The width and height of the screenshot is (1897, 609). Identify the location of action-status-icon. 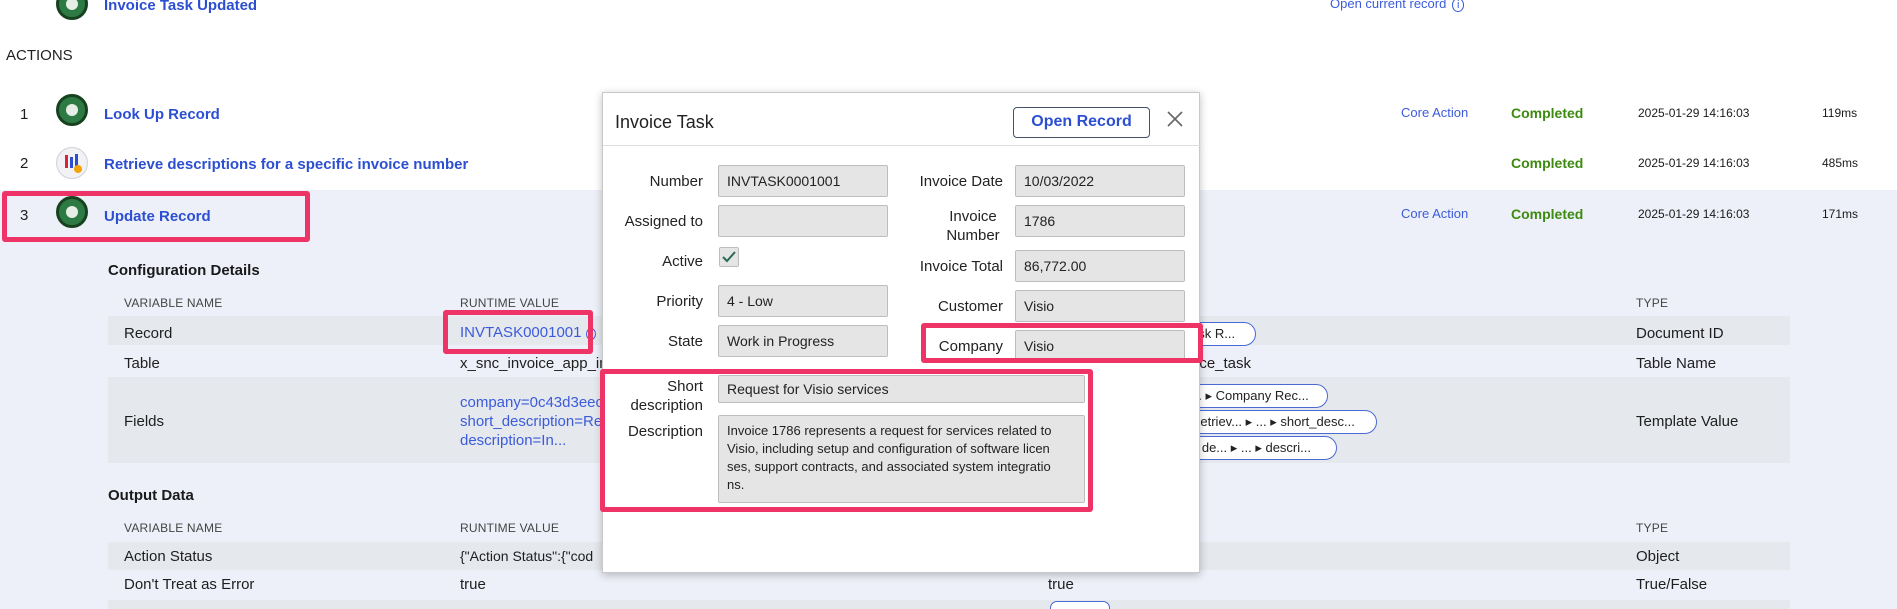
(72, 10).